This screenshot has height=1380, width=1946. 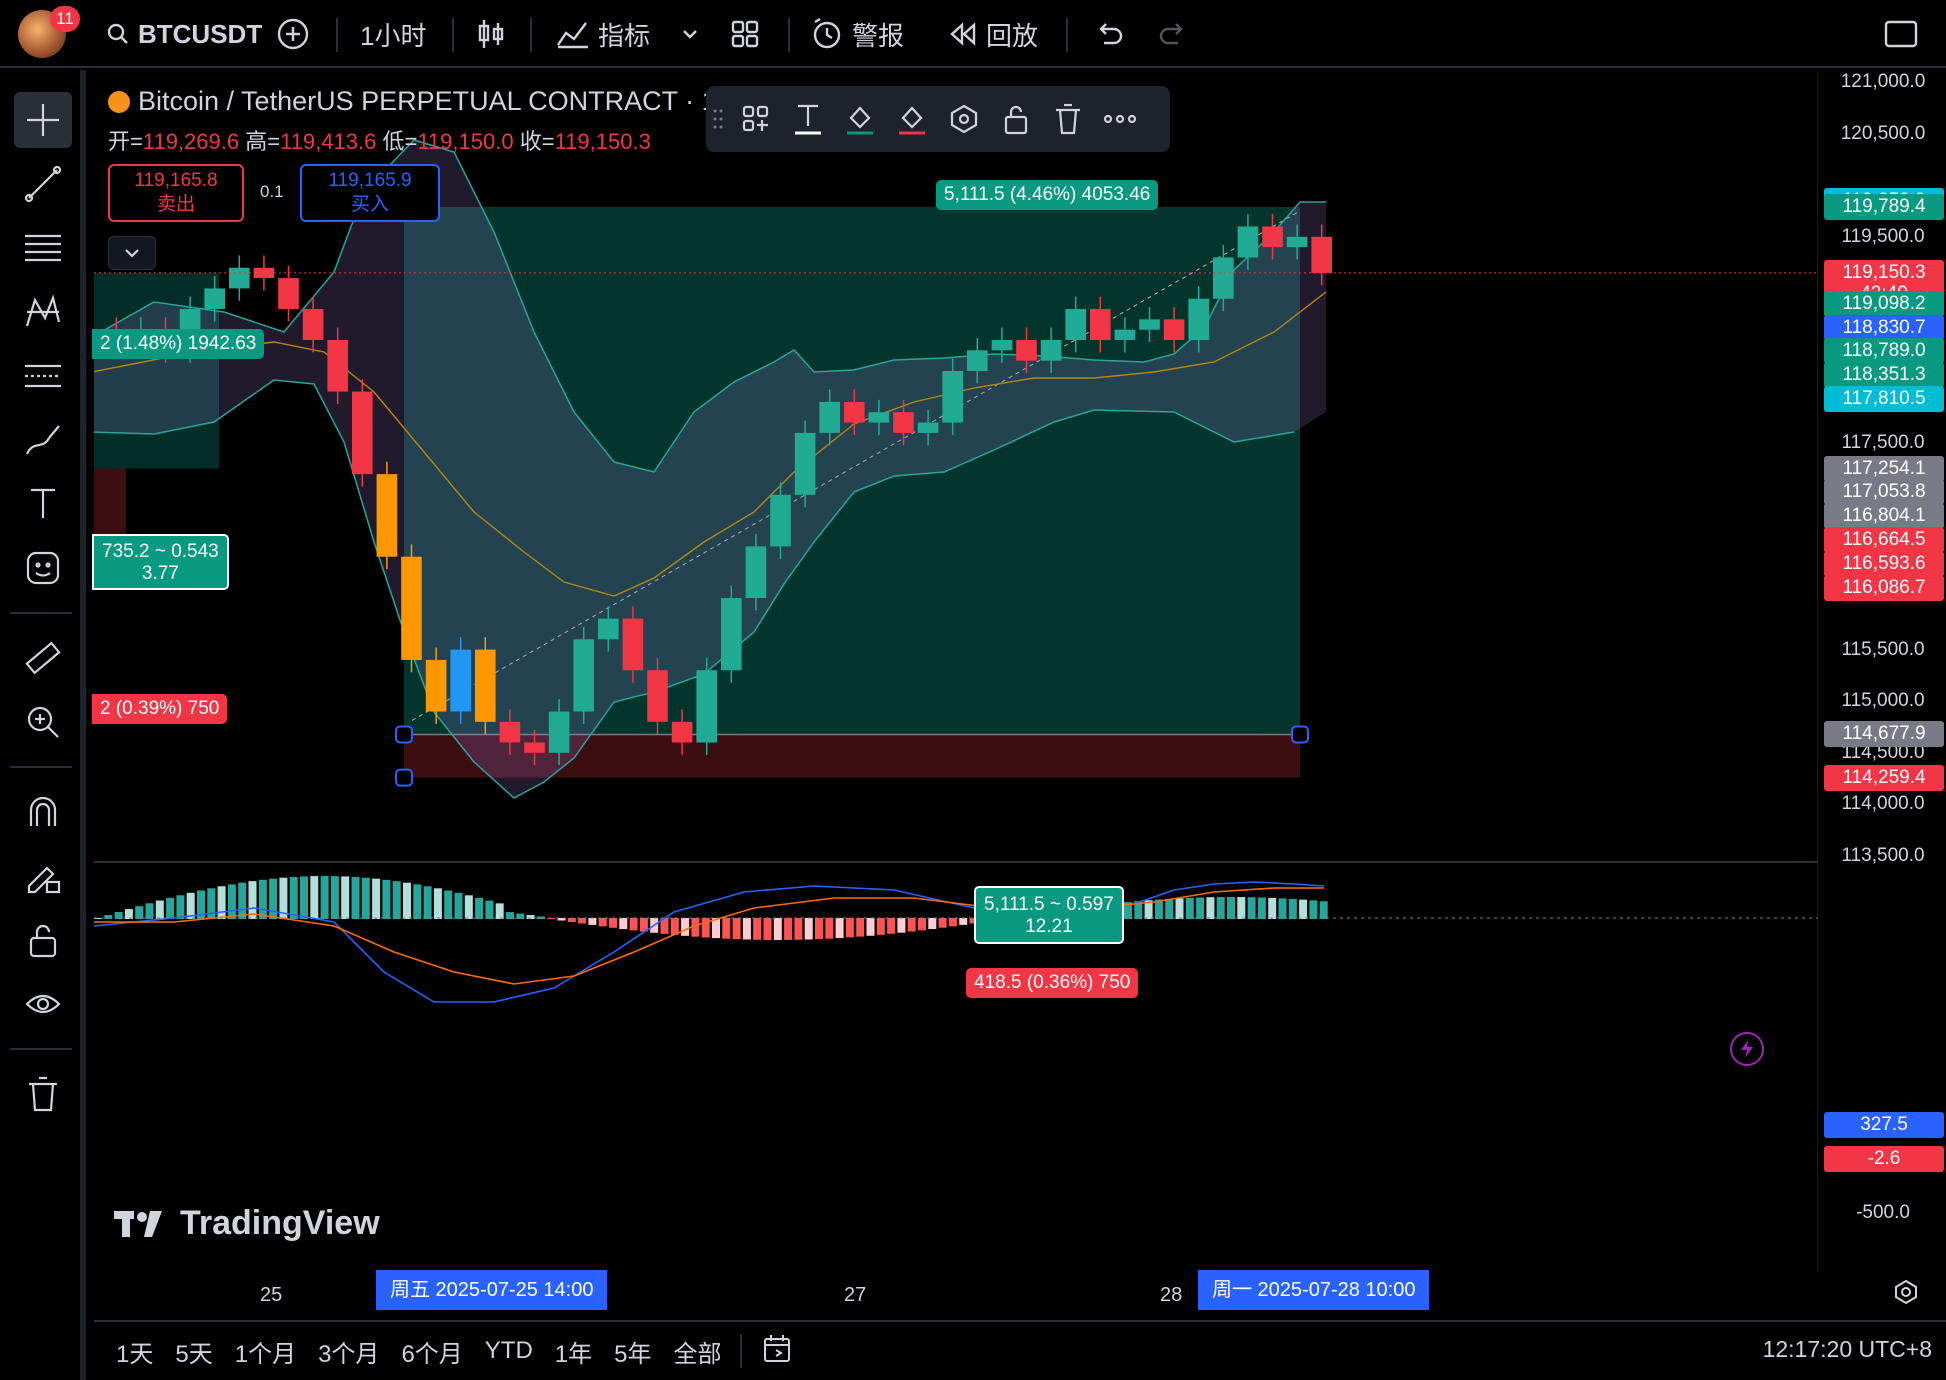 What do you see at coordinates (43, 504) in the screenshot?
I see `text-tool` at bounding box center [43, 504].